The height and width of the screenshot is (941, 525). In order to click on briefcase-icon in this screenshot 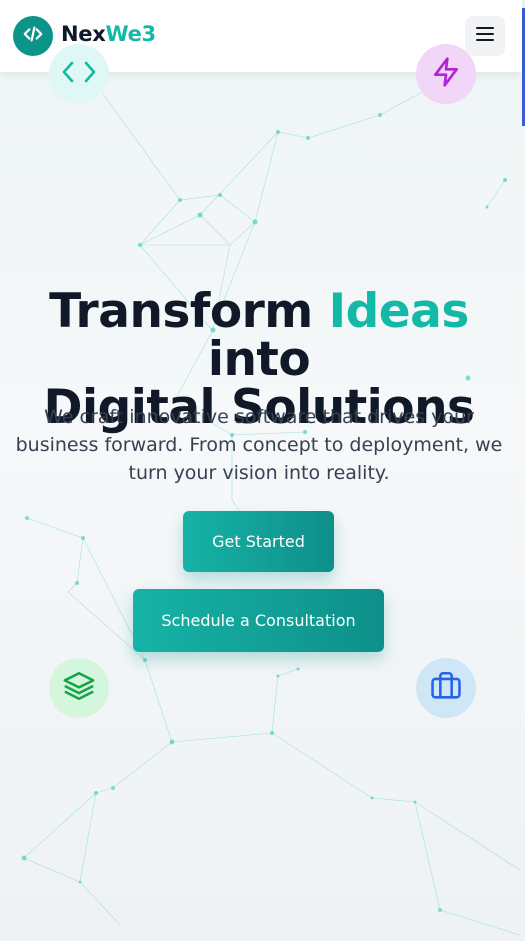, I will do `click(446, 688)`.